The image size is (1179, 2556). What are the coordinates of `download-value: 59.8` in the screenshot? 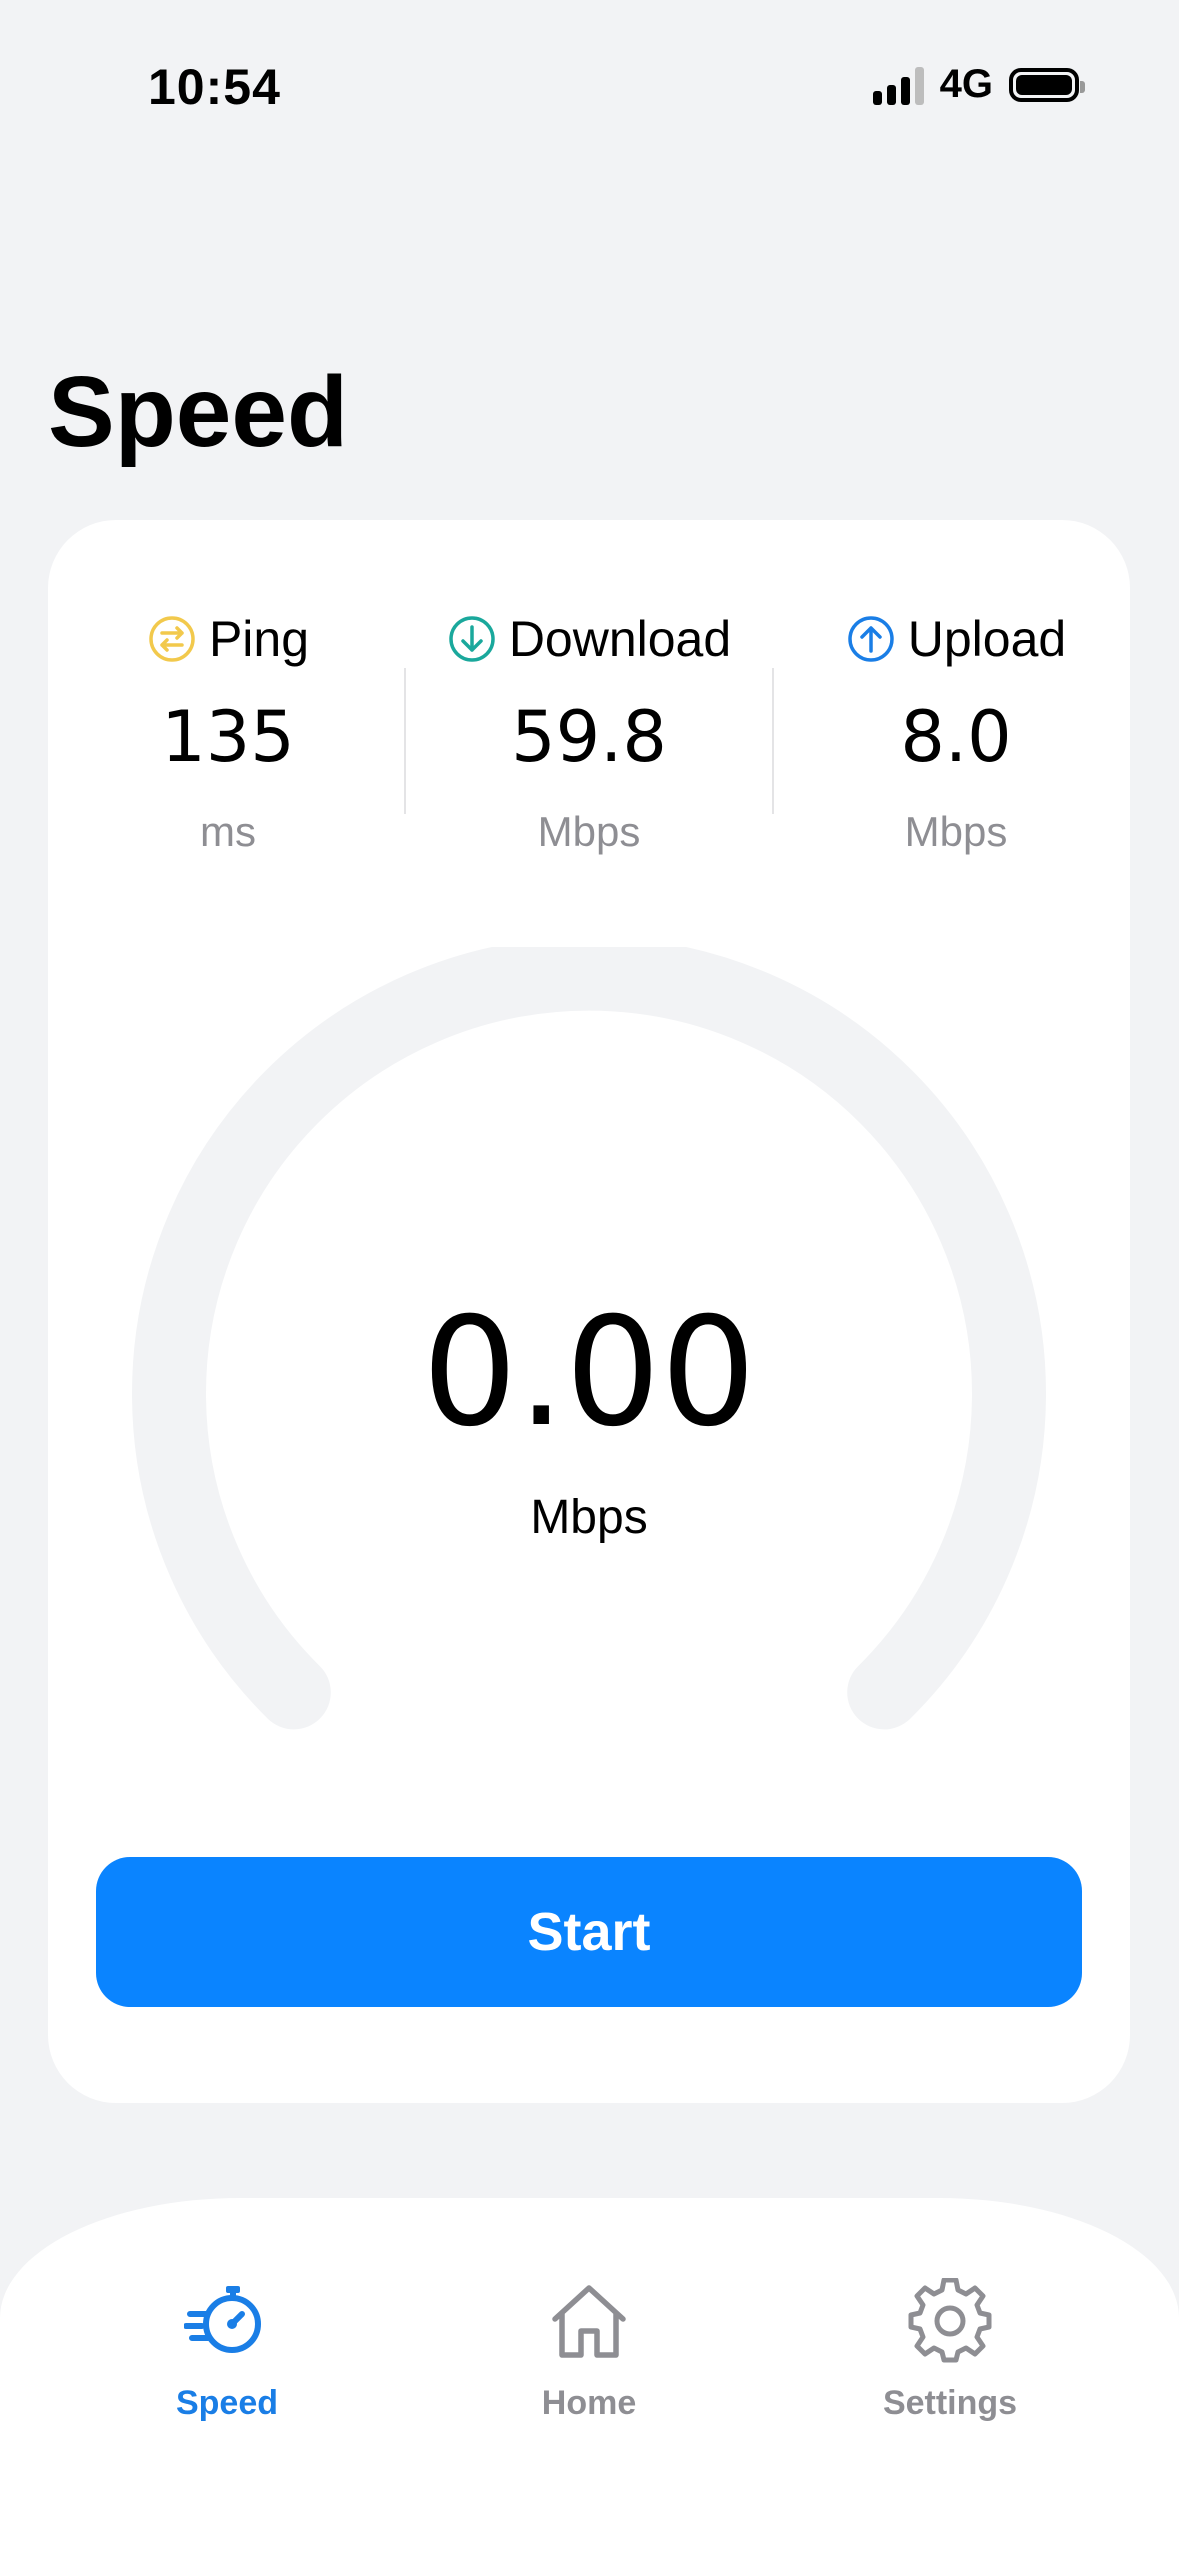 It's located at (589, 737).